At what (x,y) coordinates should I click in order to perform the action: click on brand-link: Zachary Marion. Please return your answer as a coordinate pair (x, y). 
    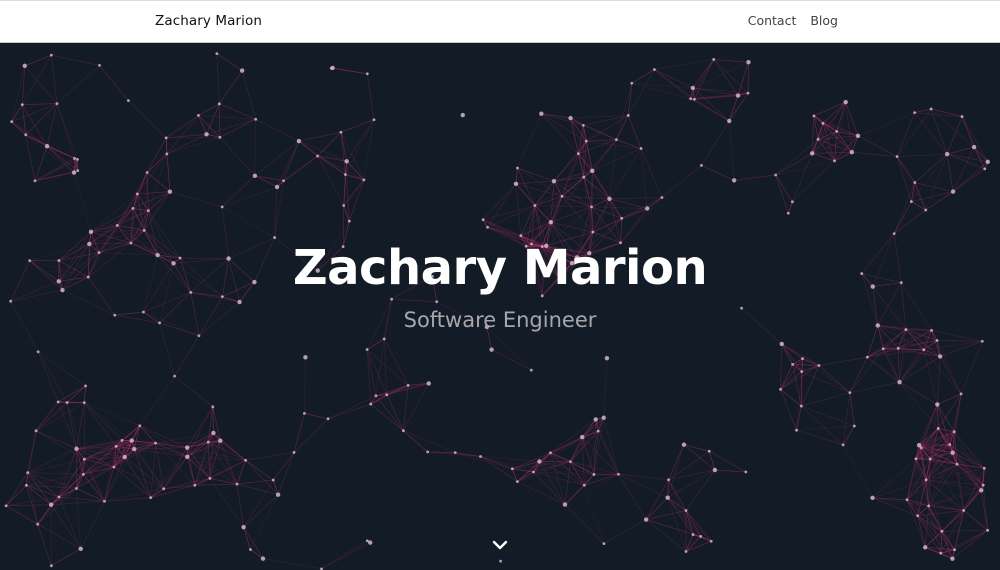
    Looking at the image, I should click on (208, 21).